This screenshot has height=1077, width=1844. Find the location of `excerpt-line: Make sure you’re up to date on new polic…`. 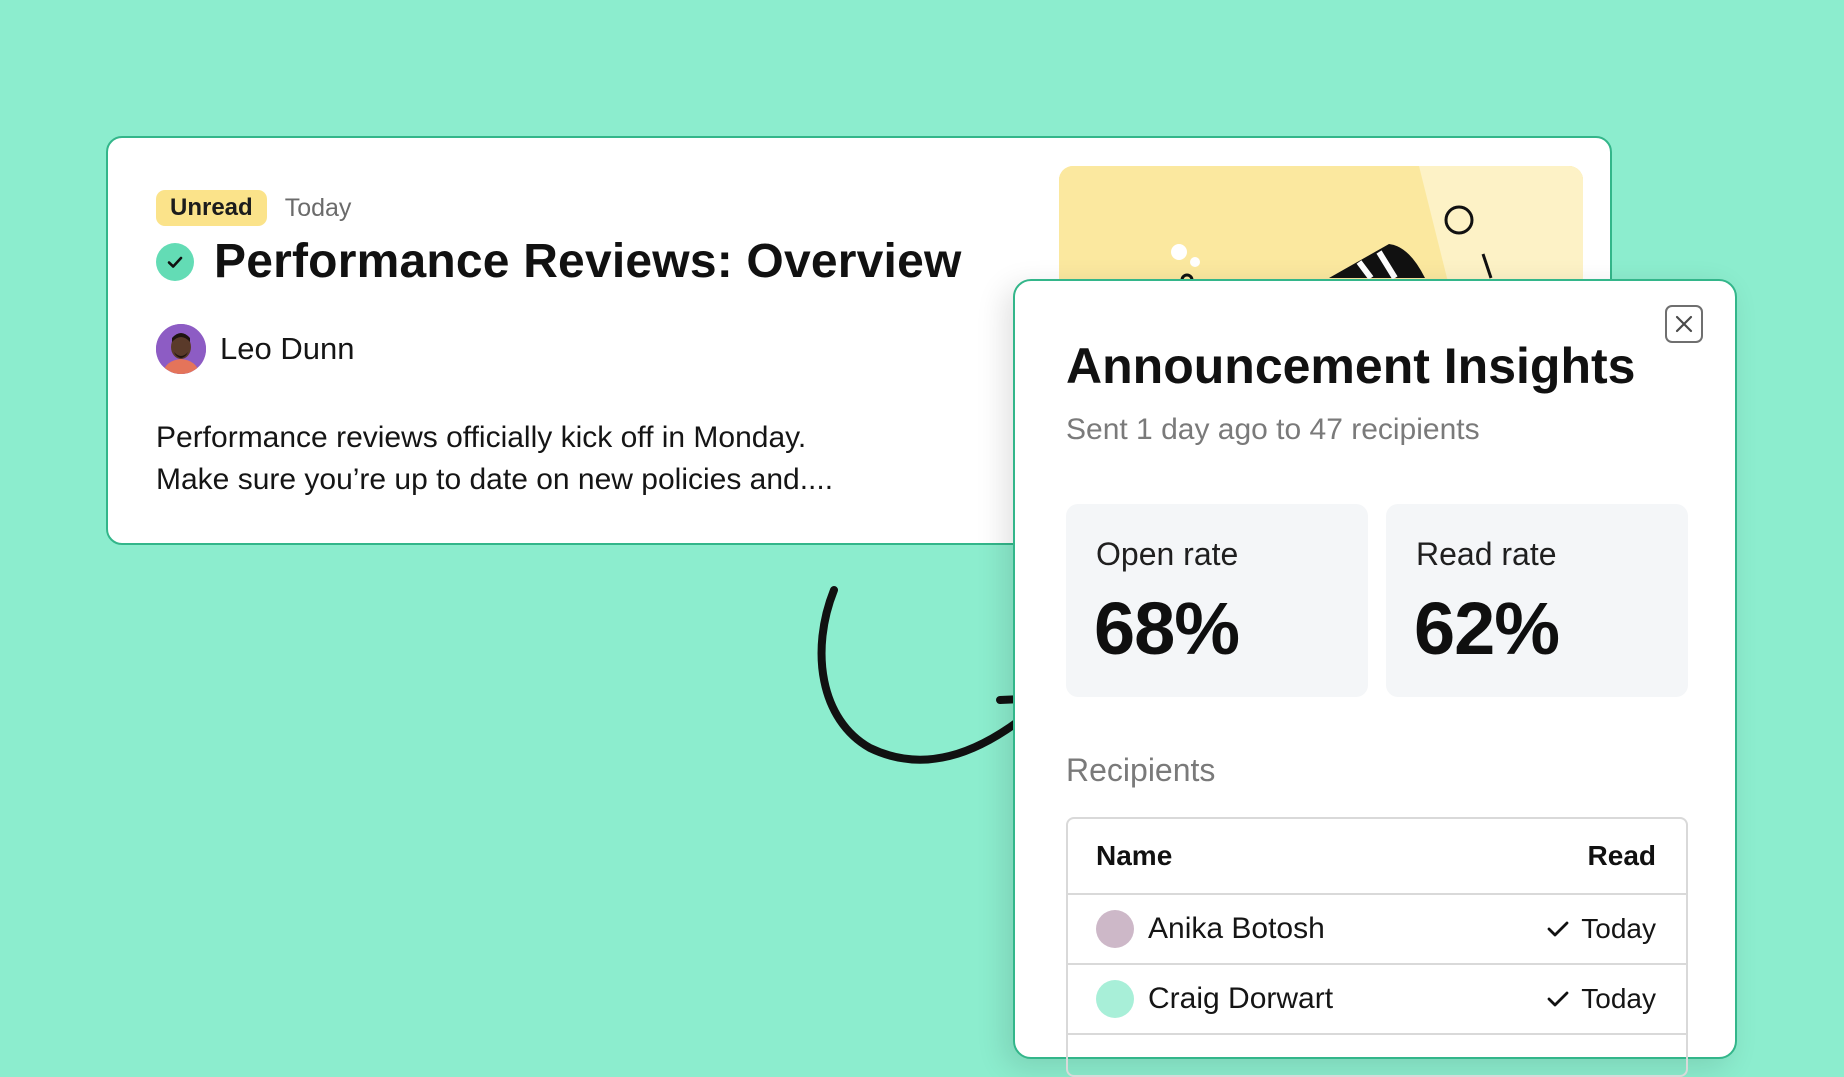

excerpt-line: Make sure you’re up to date on new polic… is located at coordinates (495, 479).